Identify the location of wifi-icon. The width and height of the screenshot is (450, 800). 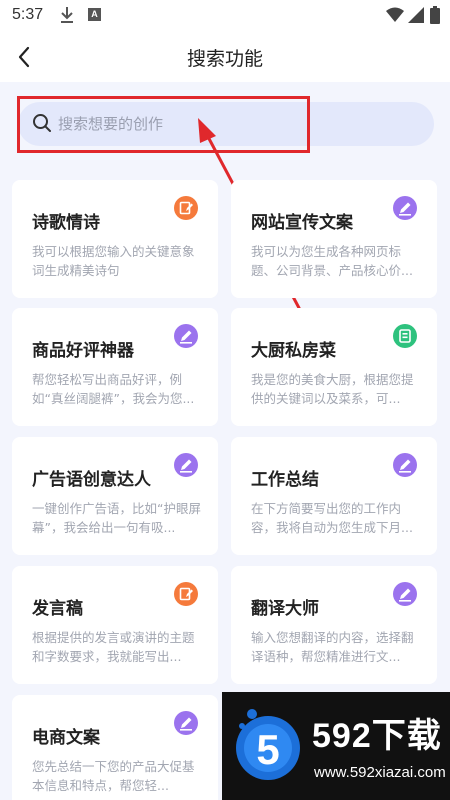
(395, 17).